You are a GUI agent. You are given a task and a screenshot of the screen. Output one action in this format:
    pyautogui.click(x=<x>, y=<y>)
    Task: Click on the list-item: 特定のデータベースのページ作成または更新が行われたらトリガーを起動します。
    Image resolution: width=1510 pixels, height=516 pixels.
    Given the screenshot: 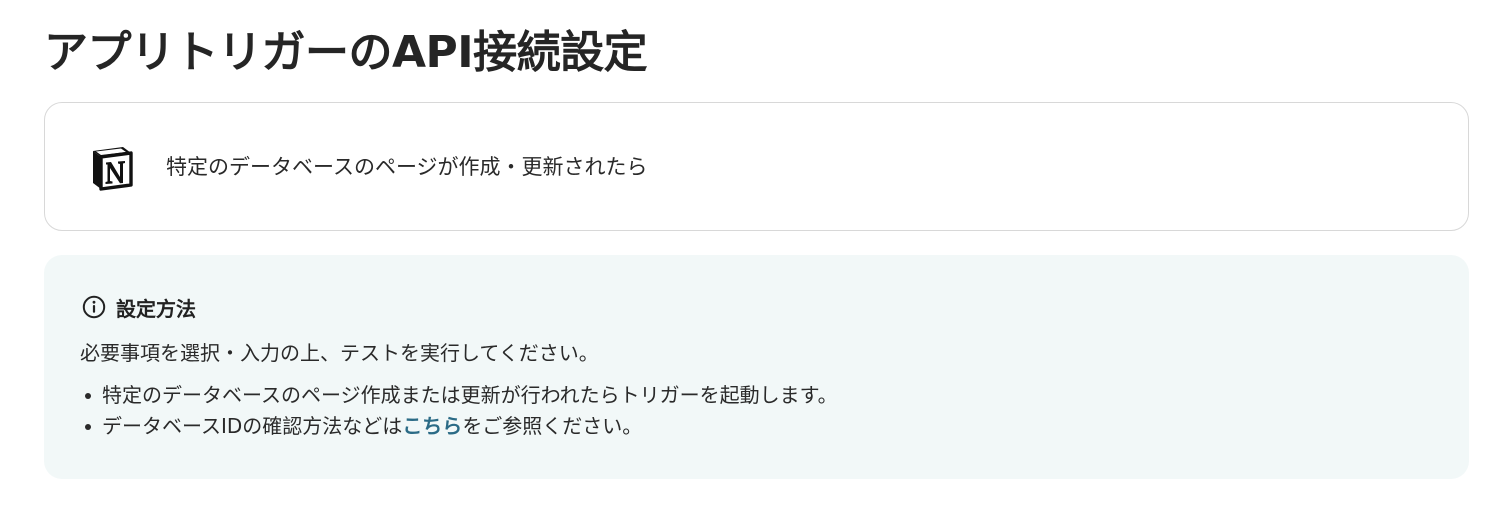 What is the action you would take?
    pyautogui.click(x=459, y=395)
    